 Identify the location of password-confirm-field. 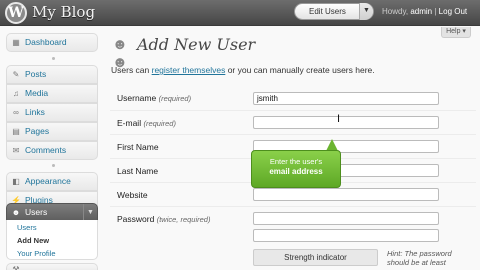
(346, 235).